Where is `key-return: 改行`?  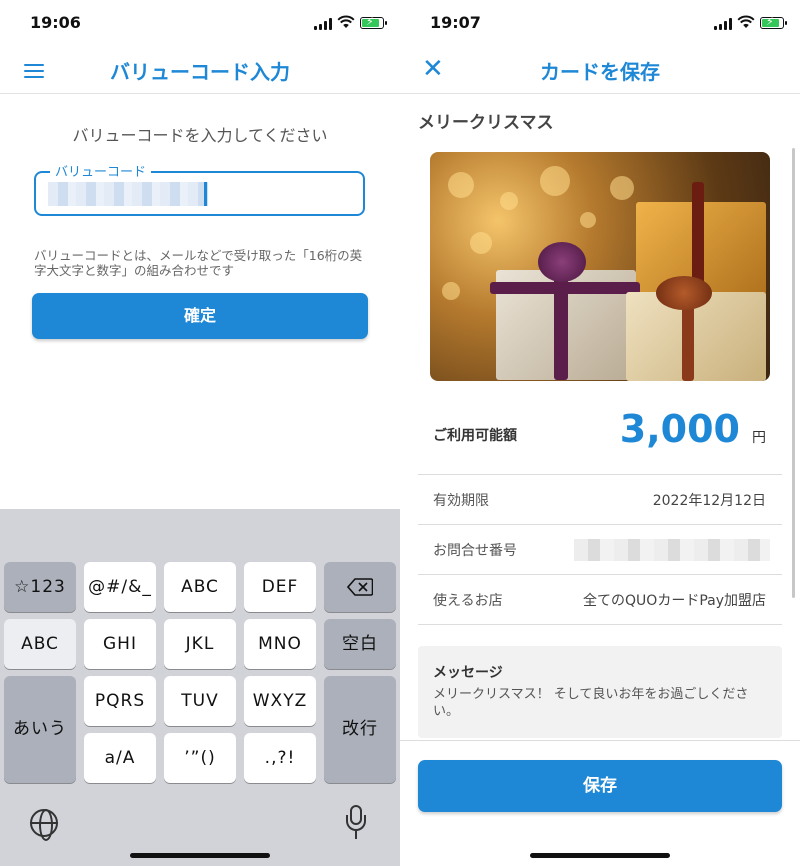 key-return: 改行 is located at coordinates (360, 729).